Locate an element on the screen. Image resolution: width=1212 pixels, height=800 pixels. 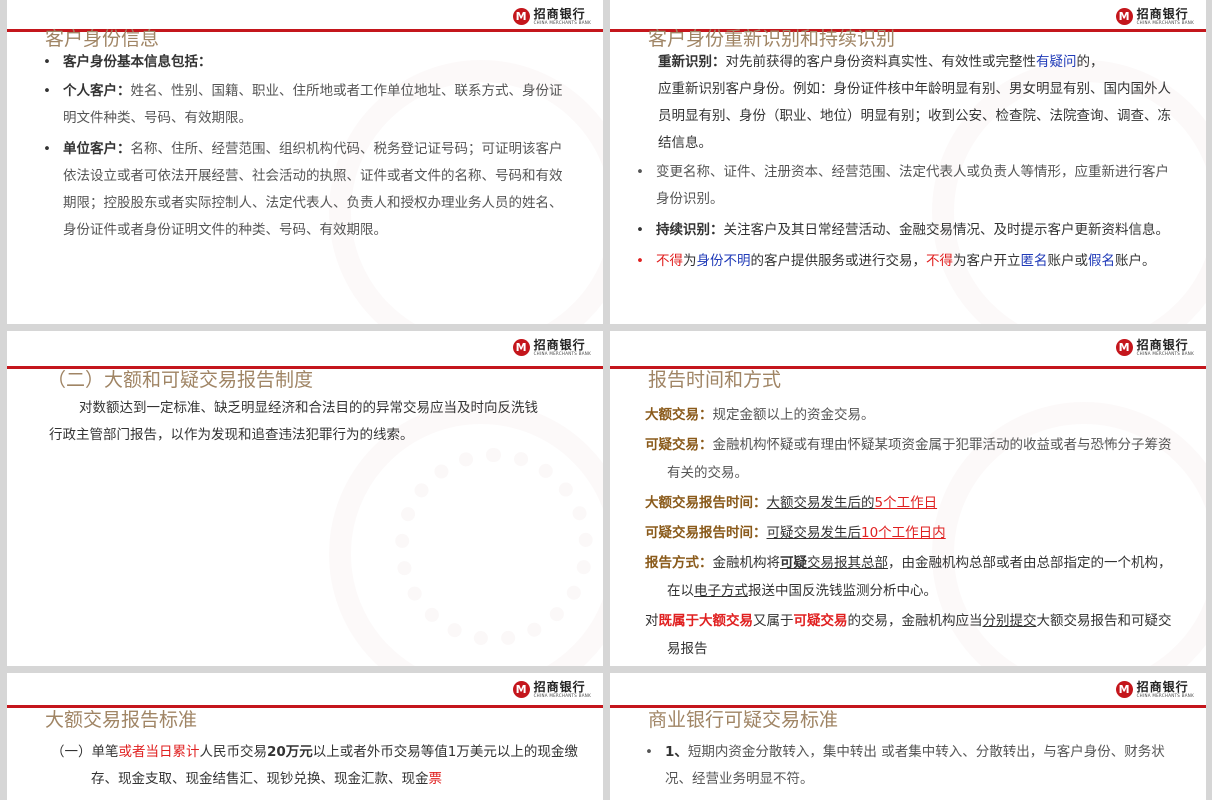
item-text: 金融机构怀疑或有理由怀疑某项资金属于犯罪活动的收益或者与恐怖分子筹资有关的交易。 is located at coordinates (919, 459).